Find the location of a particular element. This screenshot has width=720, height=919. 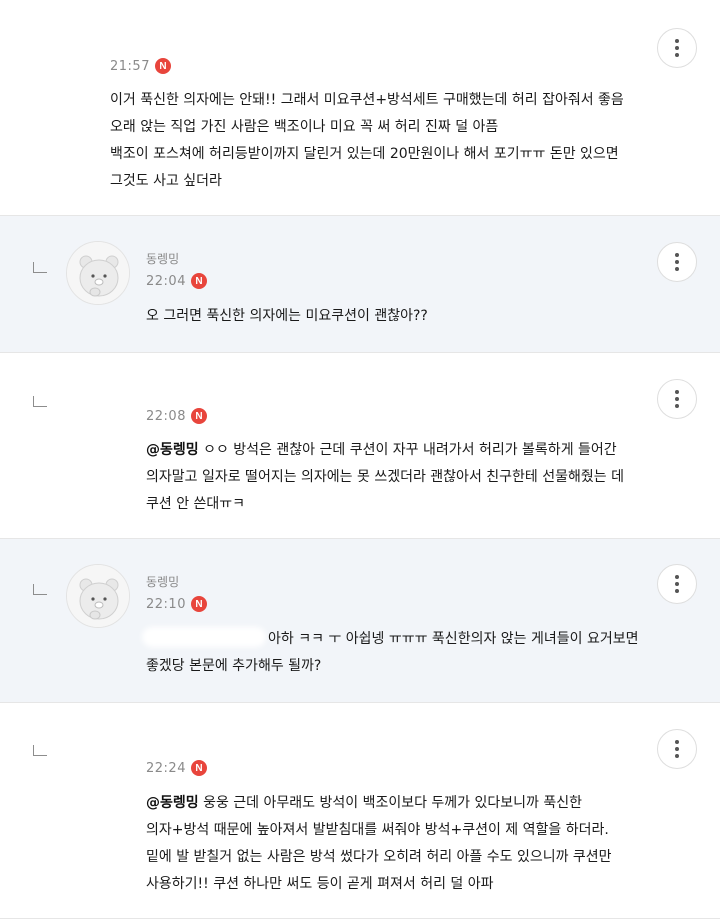

comment-meta: 21:57 N is located at coordinates (140, 66).